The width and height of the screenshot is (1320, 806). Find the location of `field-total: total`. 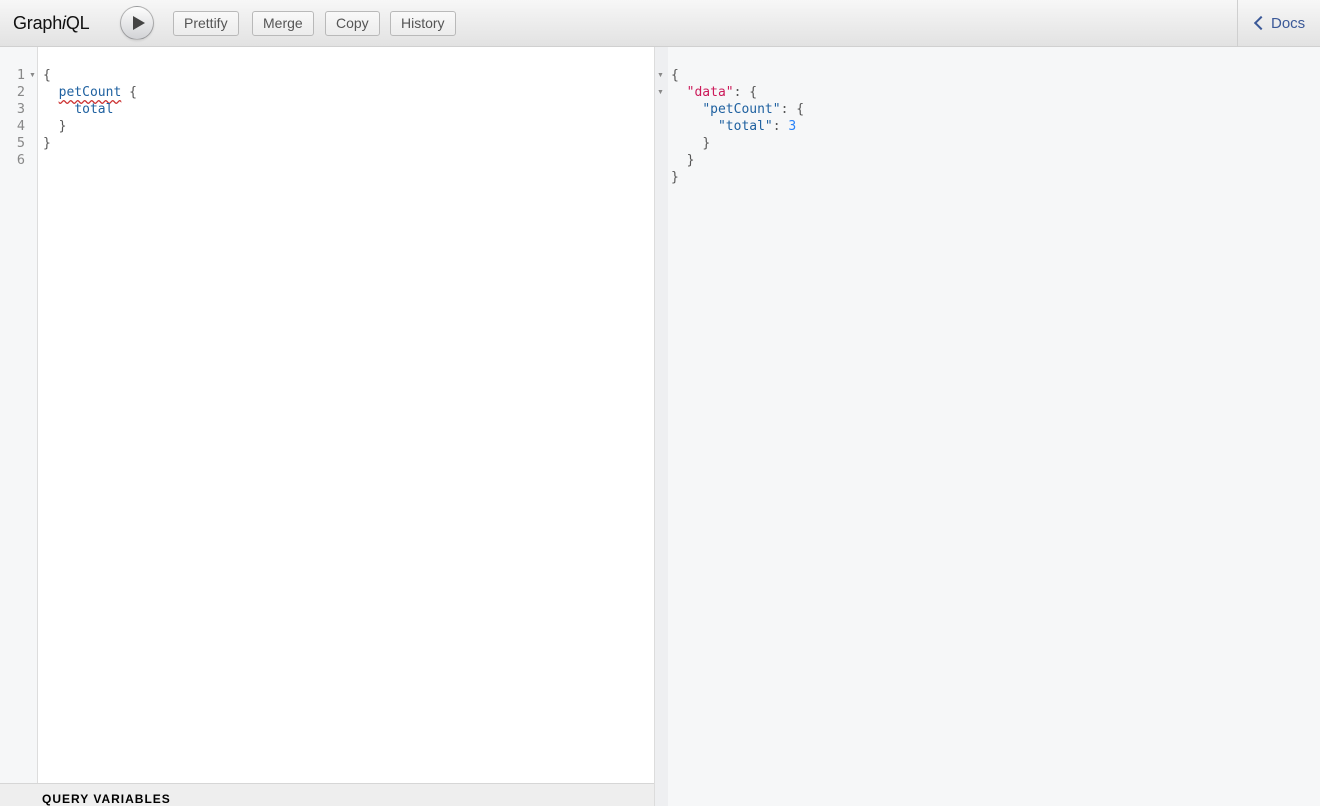

field-total: total is located at coordinates (94, 109).